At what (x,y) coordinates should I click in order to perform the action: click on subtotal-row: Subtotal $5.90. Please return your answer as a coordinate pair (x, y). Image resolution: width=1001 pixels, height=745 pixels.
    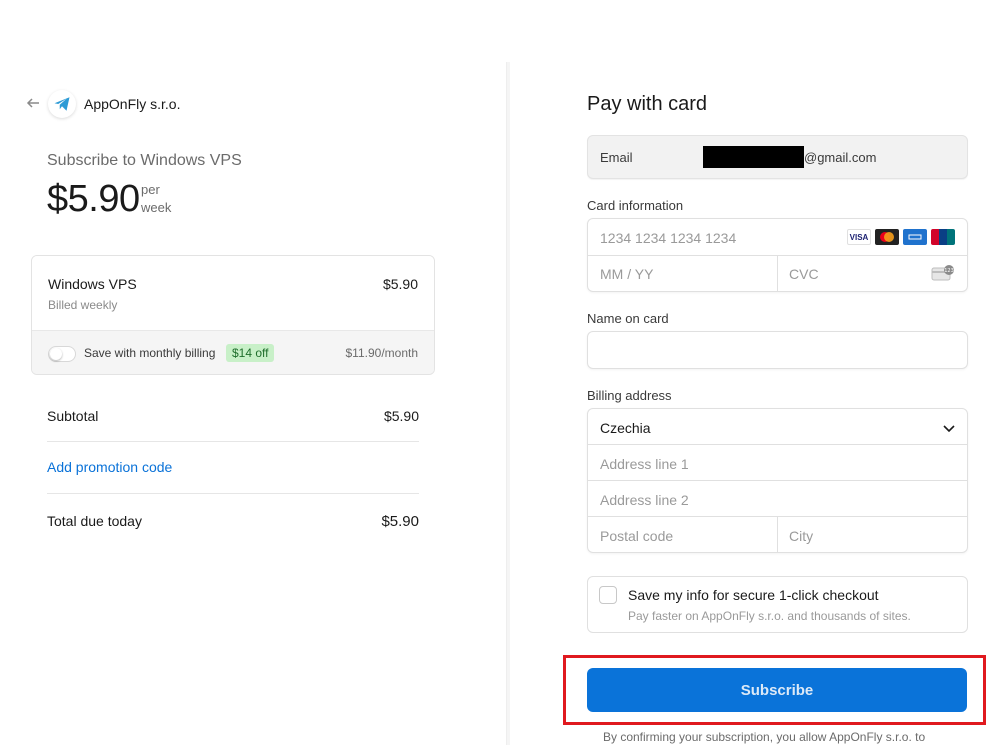
    Looking at the image, I should click on (233, 416).